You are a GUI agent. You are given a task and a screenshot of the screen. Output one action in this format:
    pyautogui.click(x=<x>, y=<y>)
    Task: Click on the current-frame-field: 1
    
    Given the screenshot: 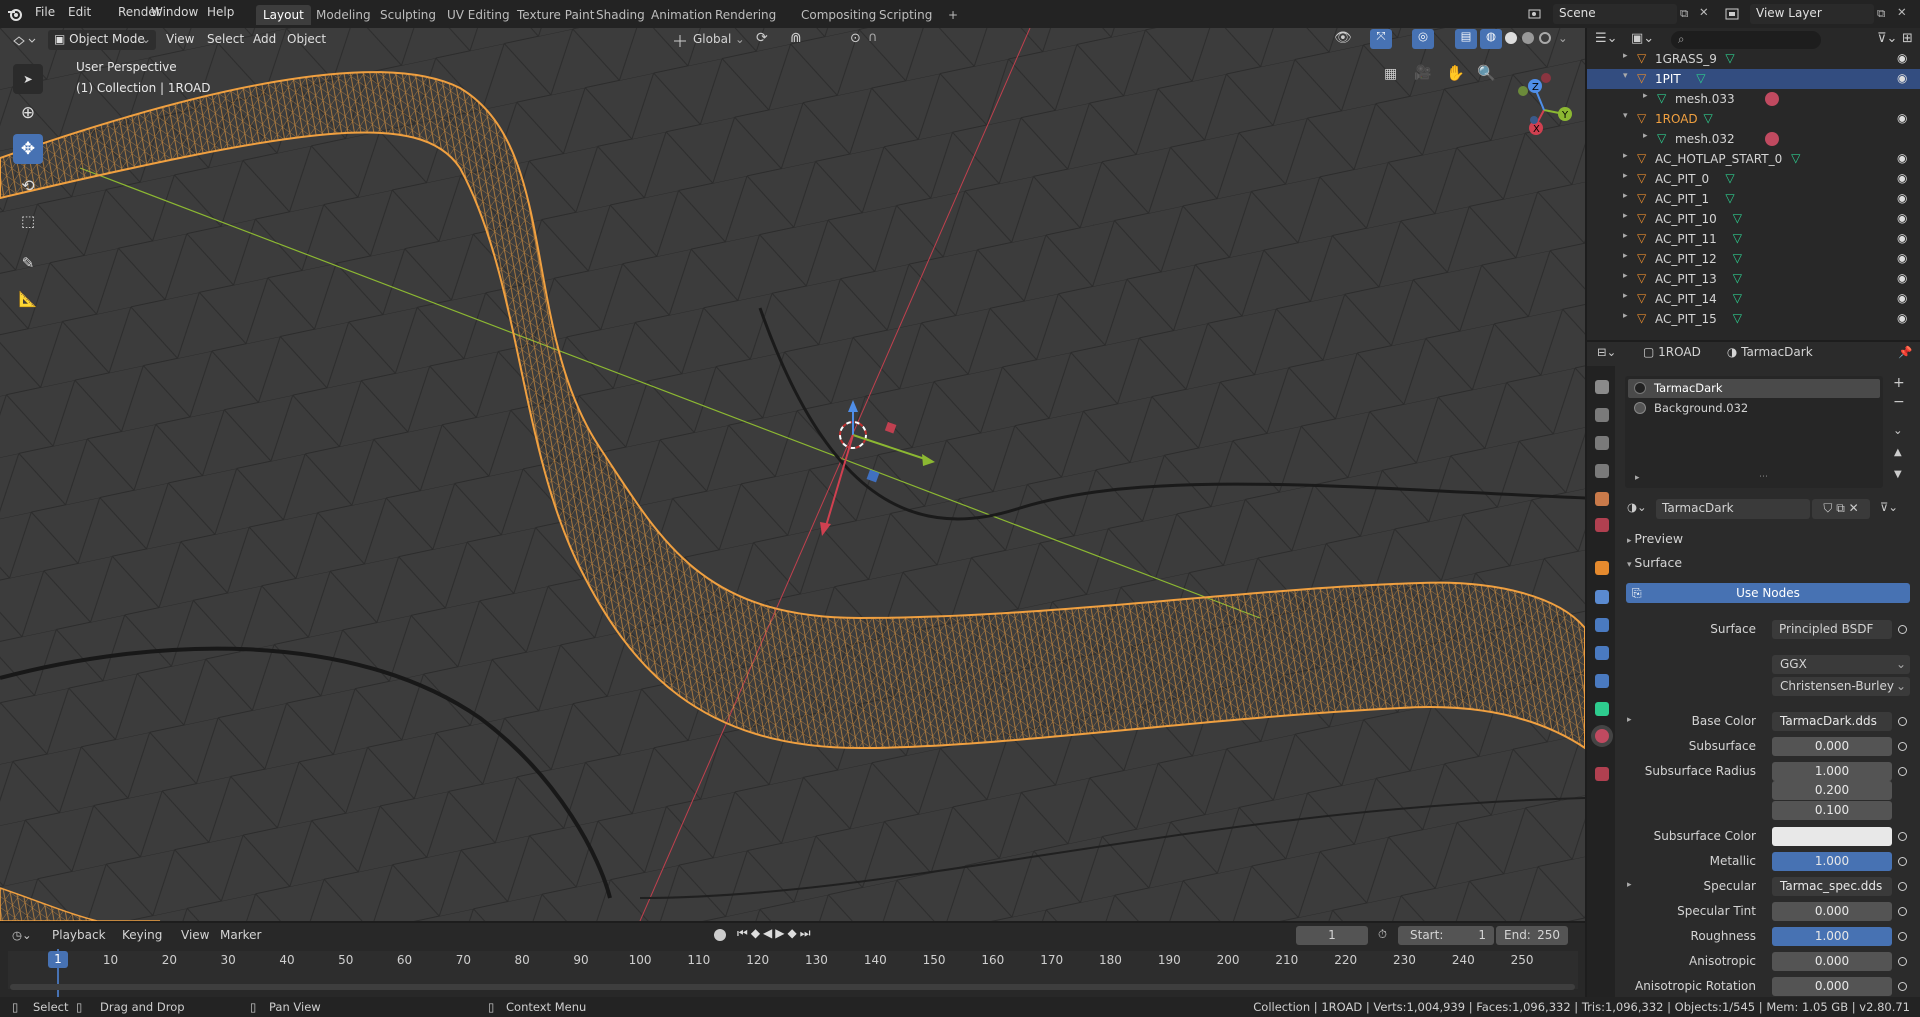 What is the action you would take?
    pyautogui.click(x=1332, y=935)
    